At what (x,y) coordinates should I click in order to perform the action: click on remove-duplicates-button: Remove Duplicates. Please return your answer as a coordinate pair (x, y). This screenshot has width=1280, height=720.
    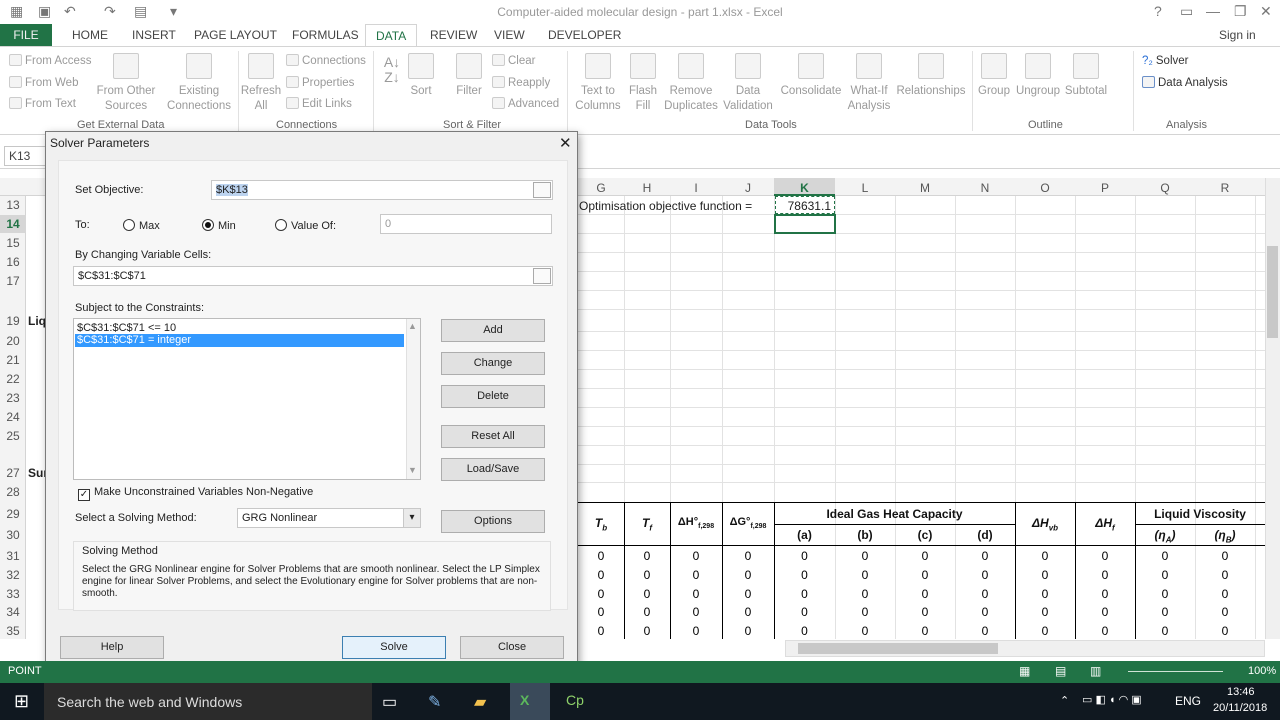
    Looking at the image, I should click on (691, 83).